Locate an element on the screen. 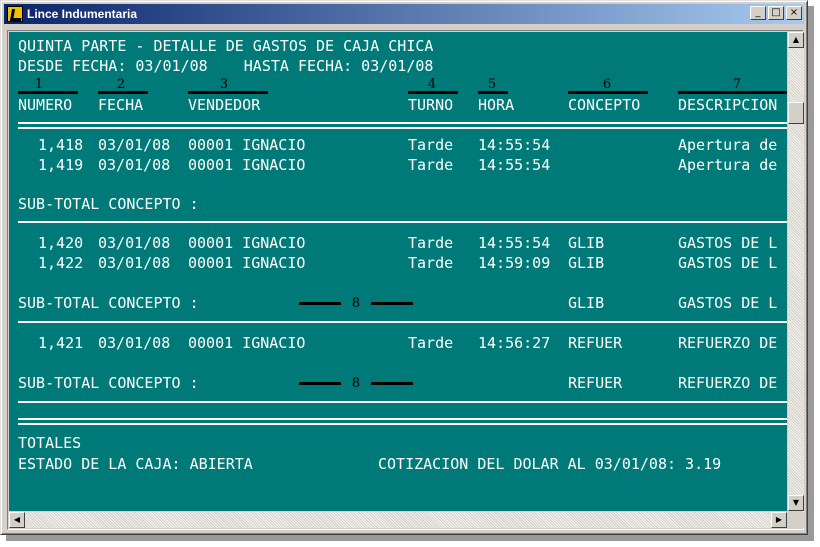 This screenshot has height=547, width=820. estado-caja: ESTADO DE LA CAJA: ABIERTA is located at coordinates (135, 464).